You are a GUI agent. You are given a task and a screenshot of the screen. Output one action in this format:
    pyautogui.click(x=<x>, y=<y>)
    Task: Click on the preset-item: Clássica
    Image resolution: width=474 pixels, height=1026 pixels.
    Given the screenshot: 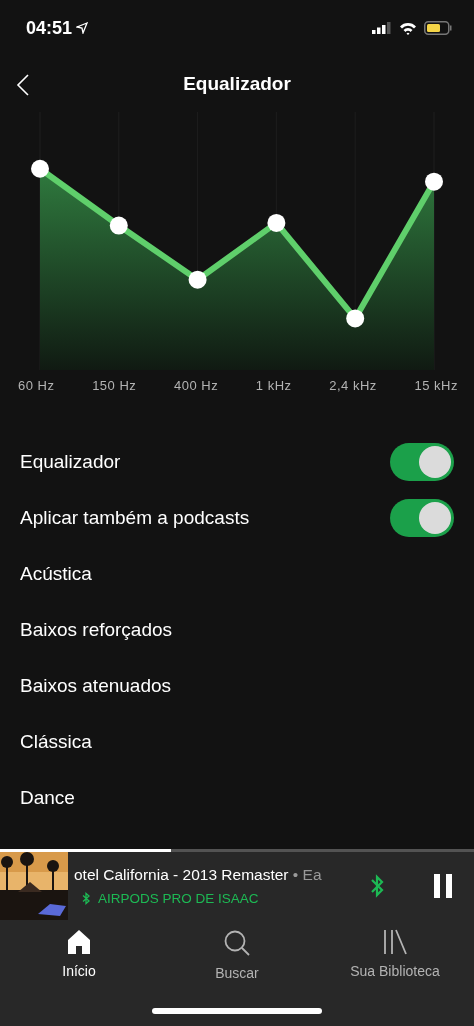 What is the action you would take?
    pyautogui.click(x=56, y=742)
    